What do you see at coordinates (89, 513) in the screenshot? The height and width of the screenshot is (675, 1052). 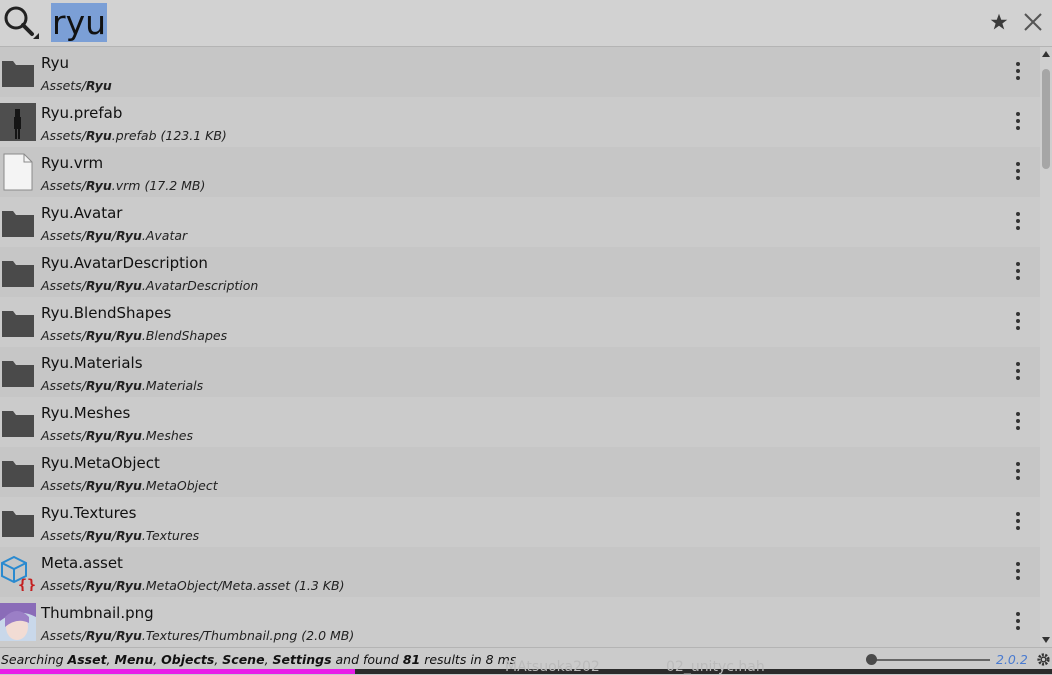 I see `result-title: Ryu.Textures` at bounding box center [89, 513].